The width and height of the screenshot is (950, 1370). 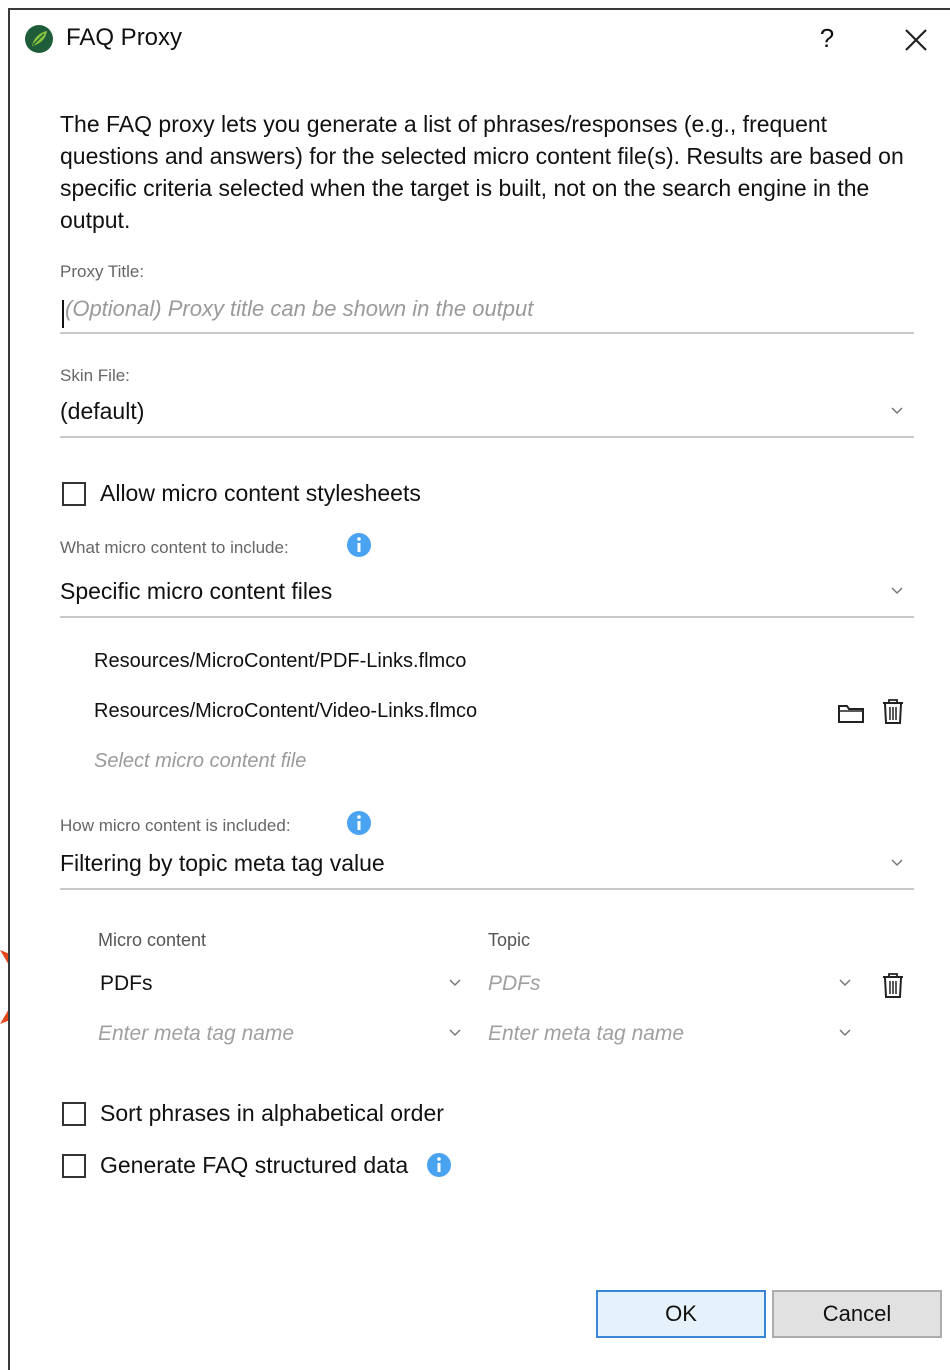 What do you see at coordinates (487, 437) in the screenshot?
I see `skin-file-underline` at bounding box center [487, 437].